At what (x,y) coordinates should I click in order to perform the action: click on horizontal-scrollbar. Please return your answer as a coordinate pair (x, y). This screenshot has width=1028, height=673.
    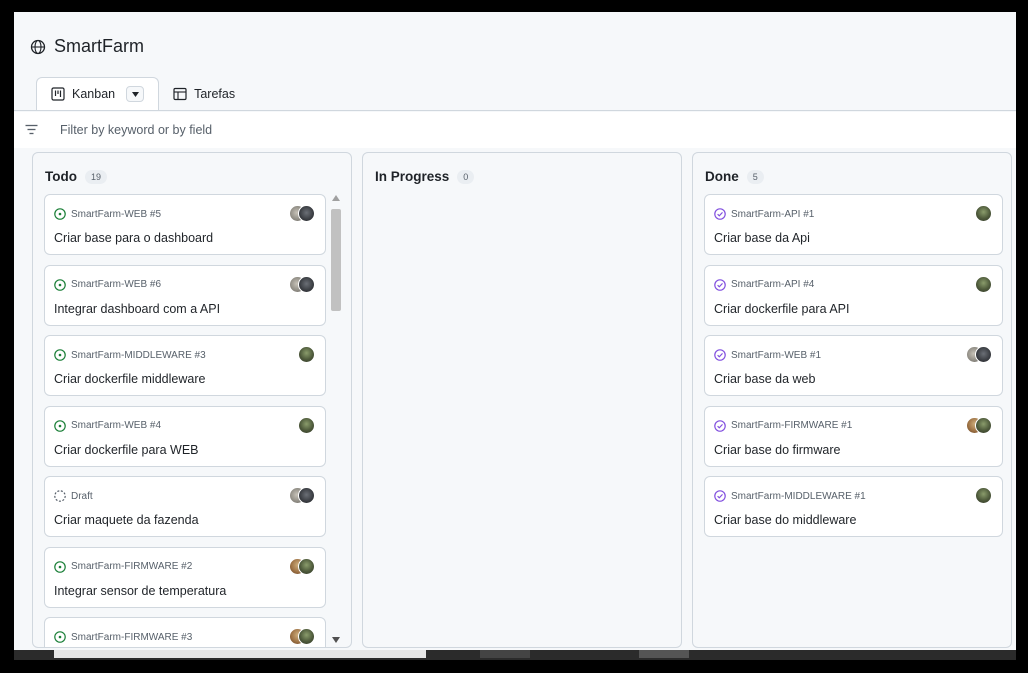
    Looking at the image, I should click on (515, 655).